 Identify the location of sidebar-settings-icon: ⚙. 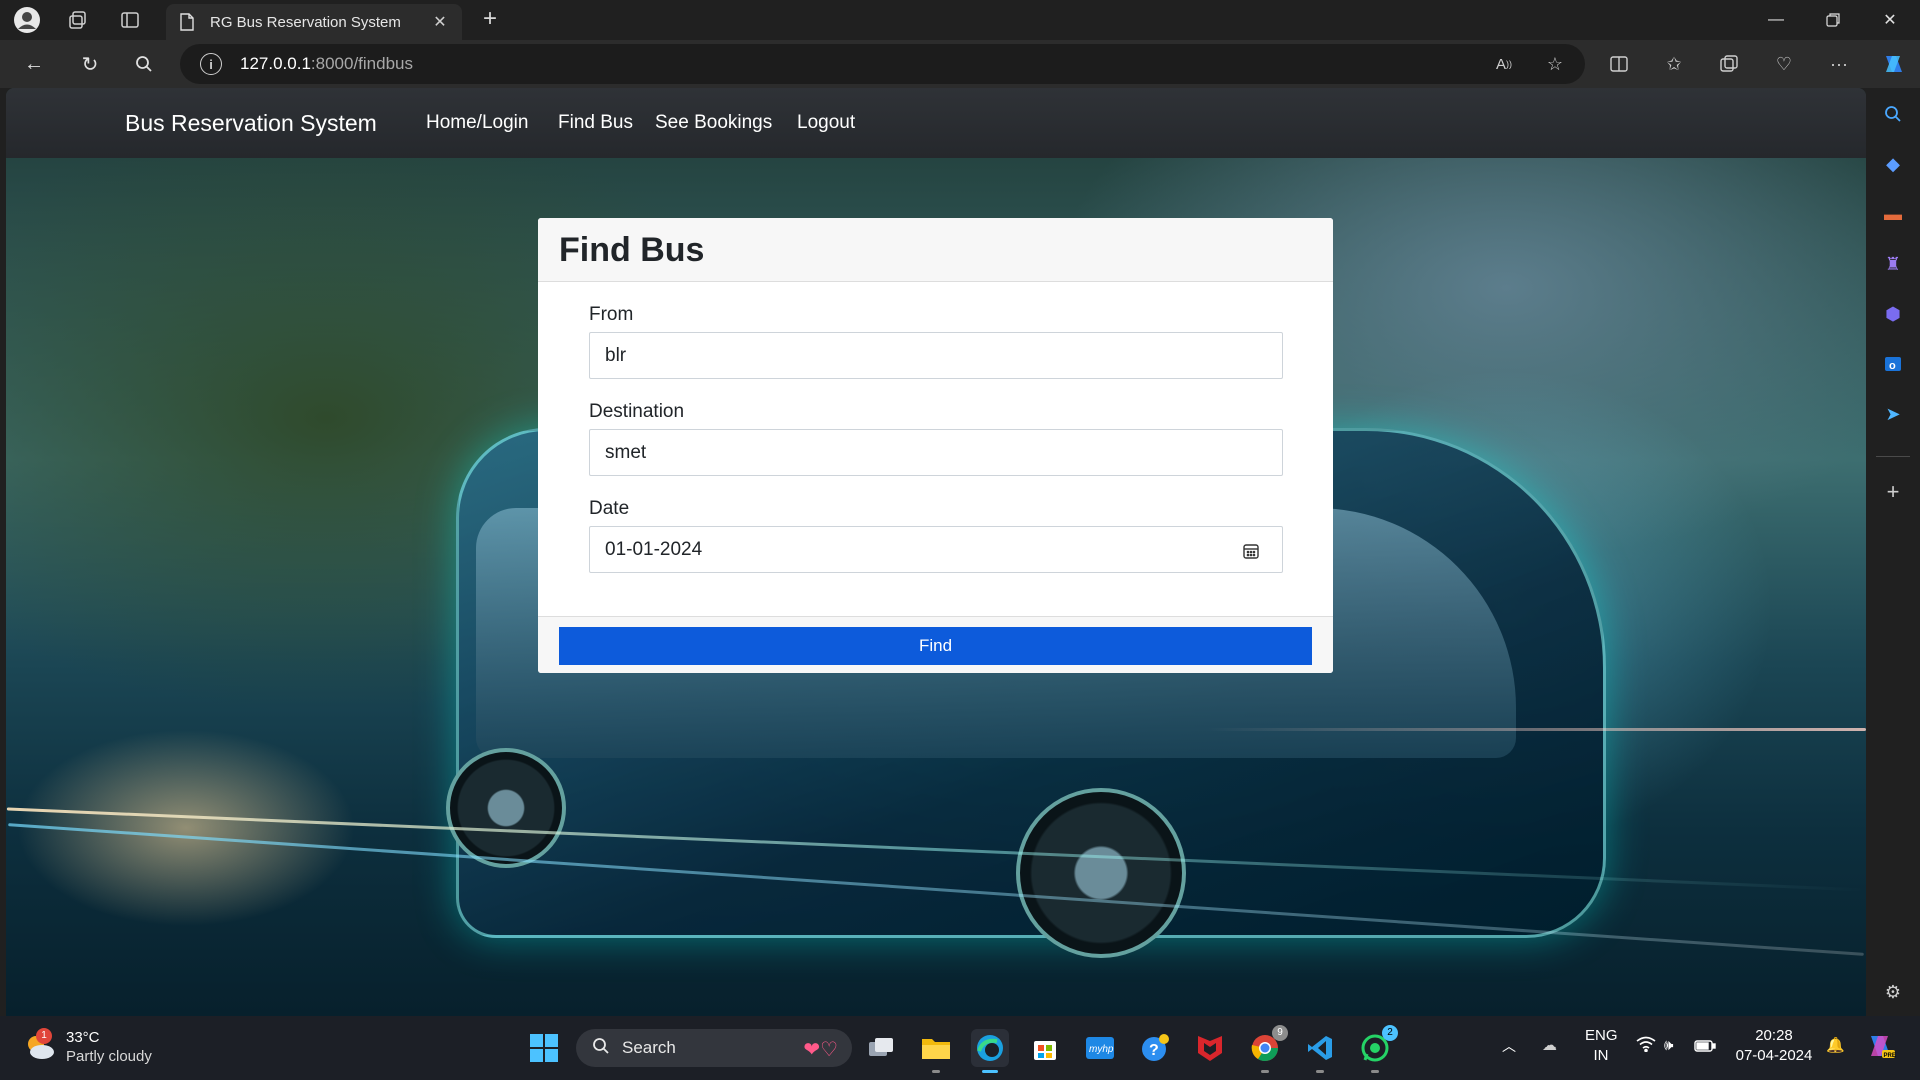
(1893, 992).